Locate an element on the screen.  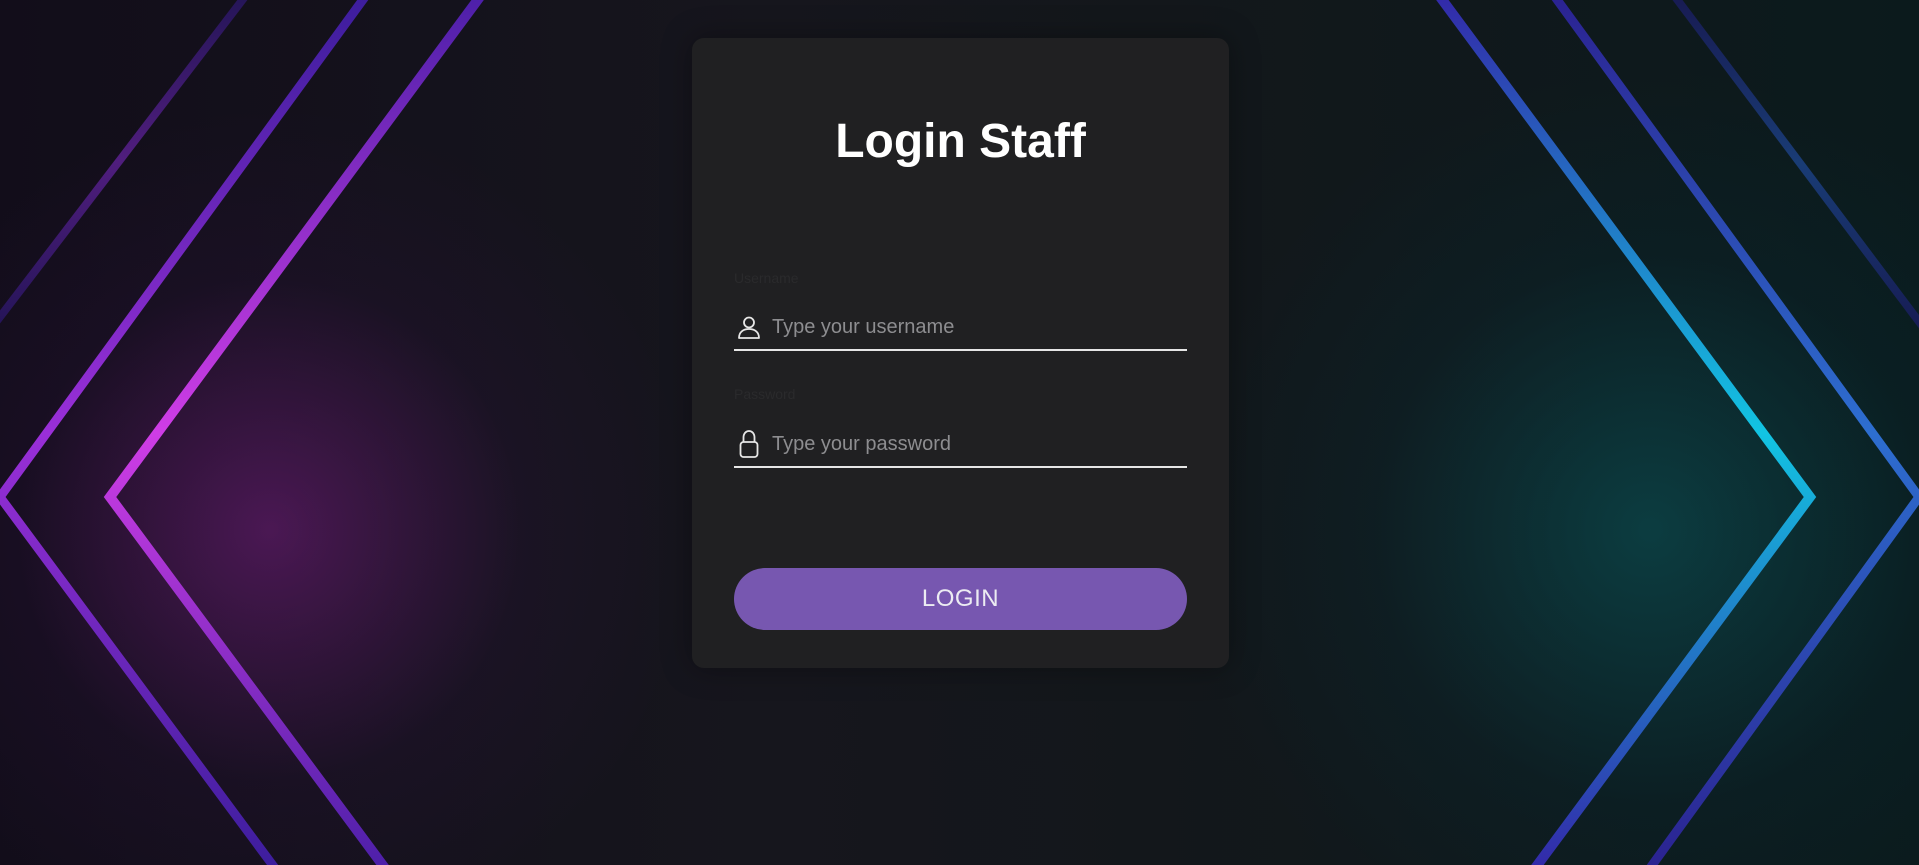
username-label: Username is located at coordinates (766, 278).